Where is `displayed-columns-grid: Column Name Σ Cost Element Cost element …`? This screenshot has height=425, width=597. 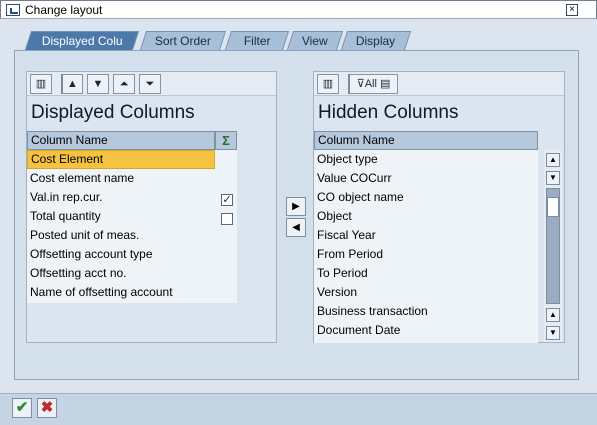
displayed-columns-grid: Column Name Σ Cost Element Cost element … is located at coordinates (132, 217).